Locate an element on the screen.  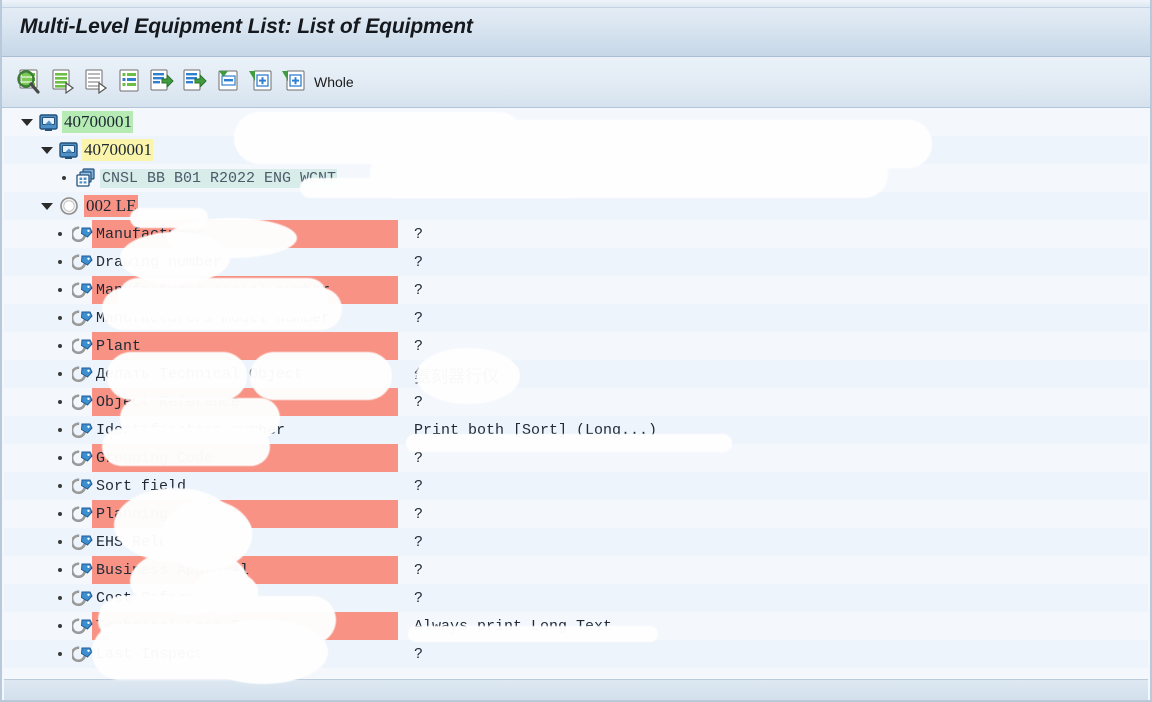
attribute-name: Technical Long Text is located at coordinates (182, 626).